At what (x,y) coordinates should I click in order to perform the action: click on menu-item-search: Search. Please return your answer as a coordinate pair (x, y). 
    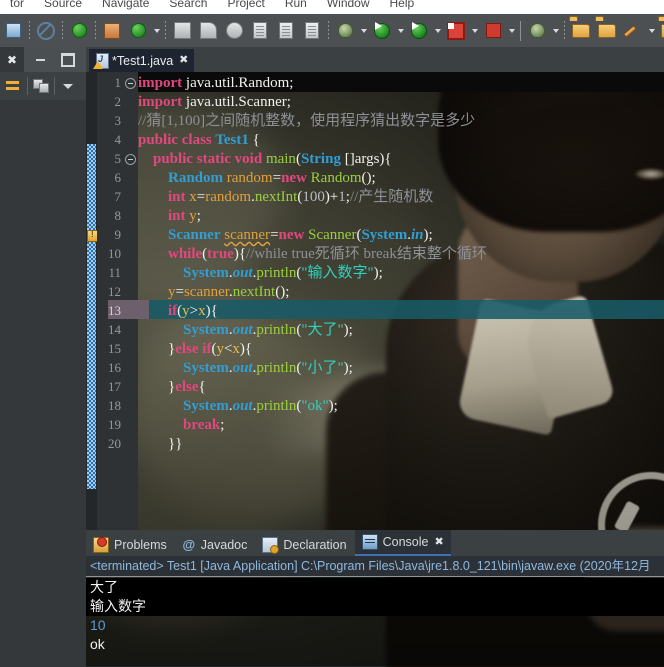
    Looking at the image, I should click on (188, 5).